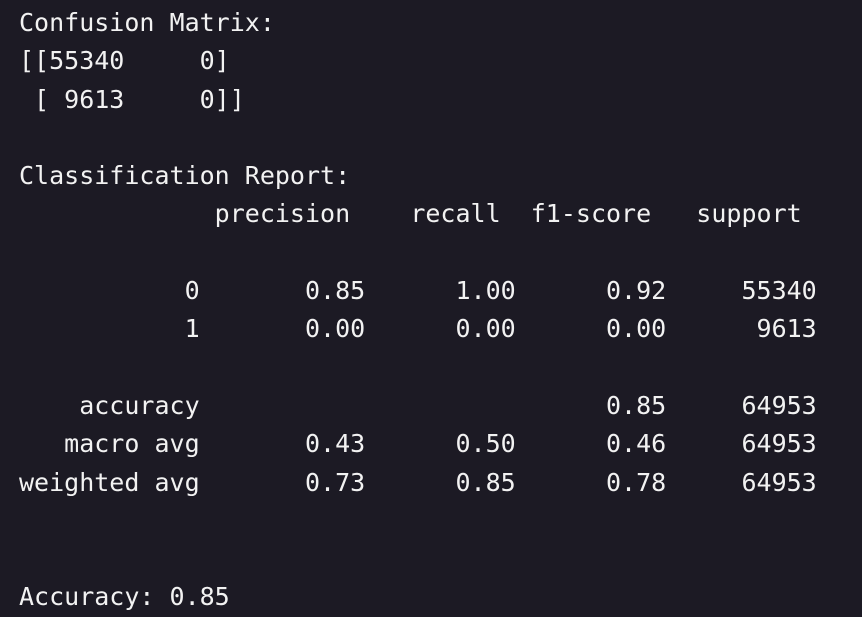  I want to click on report-row-class-1: 1 0.00 0.00 0.00 9613, so click(418, 329).